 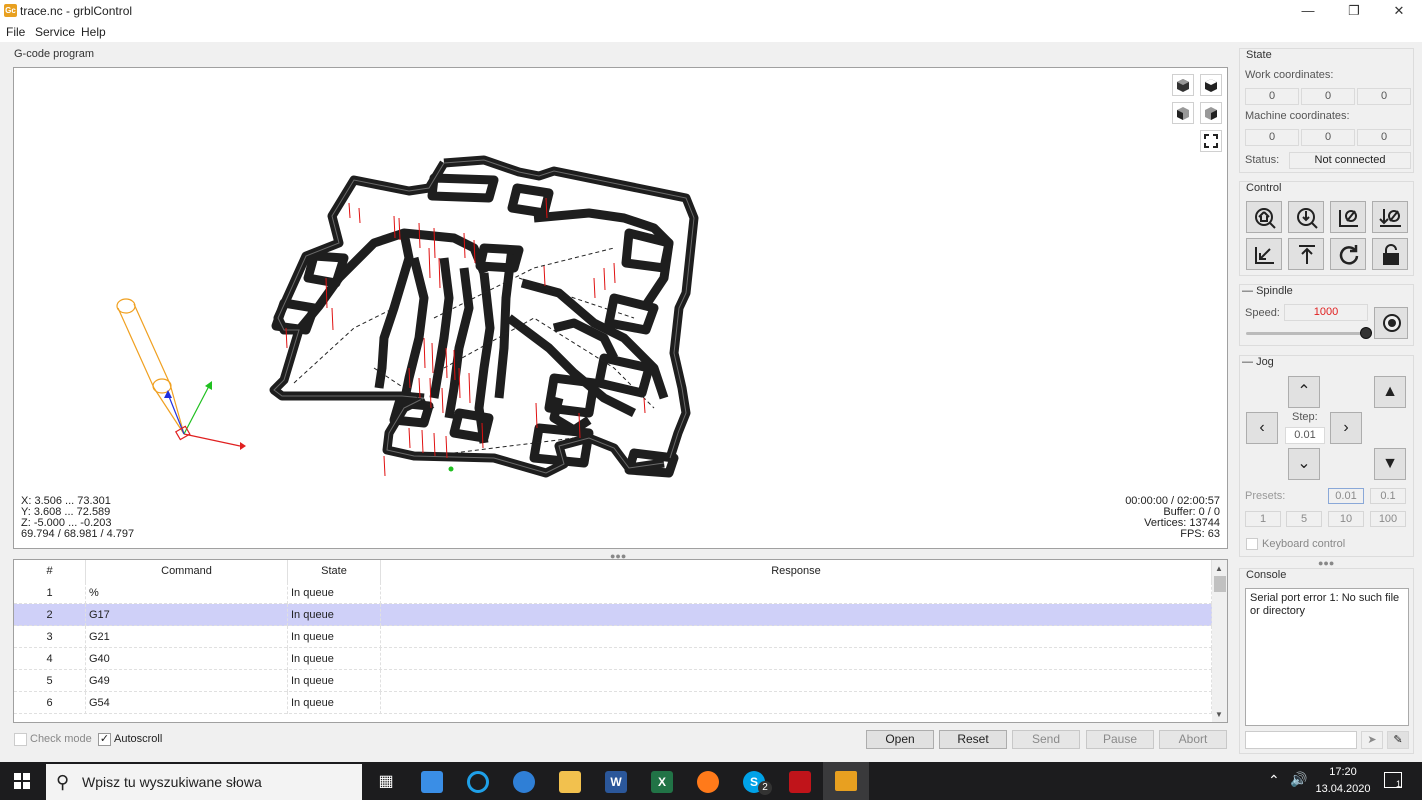 What do you see at coordinates (1264, 217) in the screenshot?
I see `home-icon` at bounding box center [1264, 217].